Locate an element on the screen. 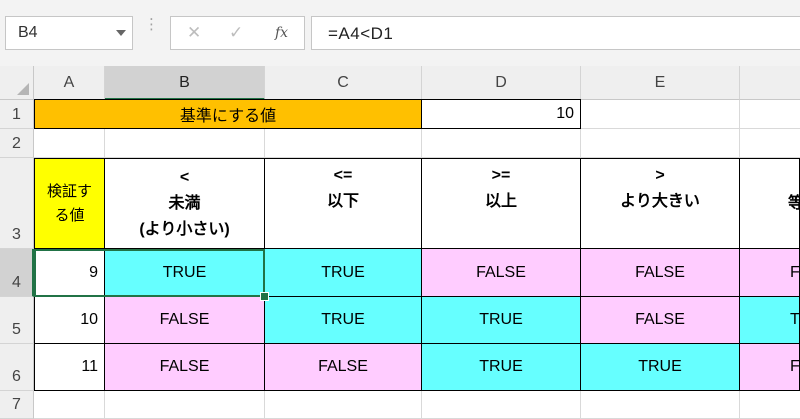  cell-e5: FALSE is located at coordinates (660, 320).